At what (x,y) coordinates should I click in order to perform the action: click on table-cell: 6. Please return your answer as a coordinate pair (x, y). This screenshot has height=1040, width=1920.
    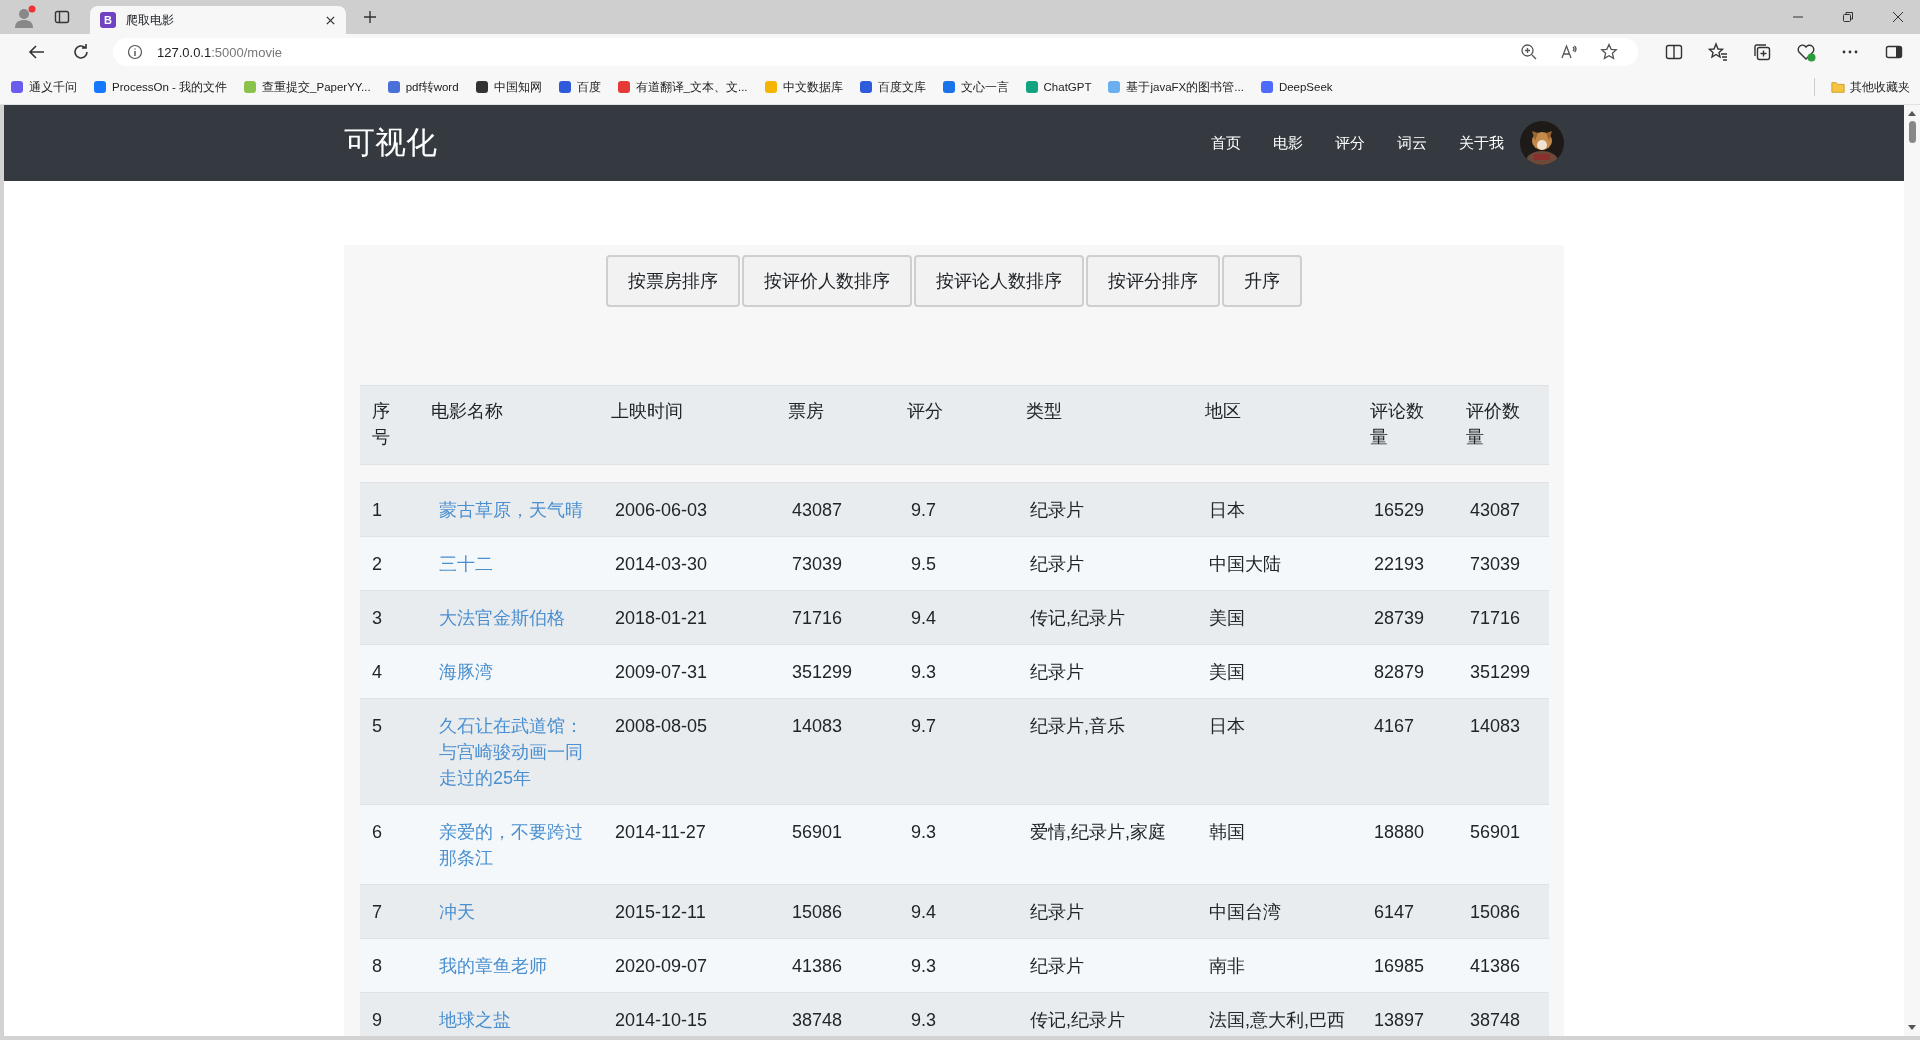
    Looking at the image, I should click on (377, 832).